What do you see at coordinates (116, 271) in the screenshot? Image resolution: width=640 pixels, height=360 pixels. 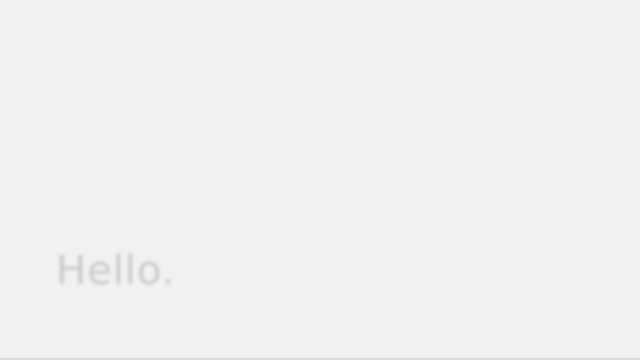 I see `greeting-text: Hello.` at bounding box center [116, 271].